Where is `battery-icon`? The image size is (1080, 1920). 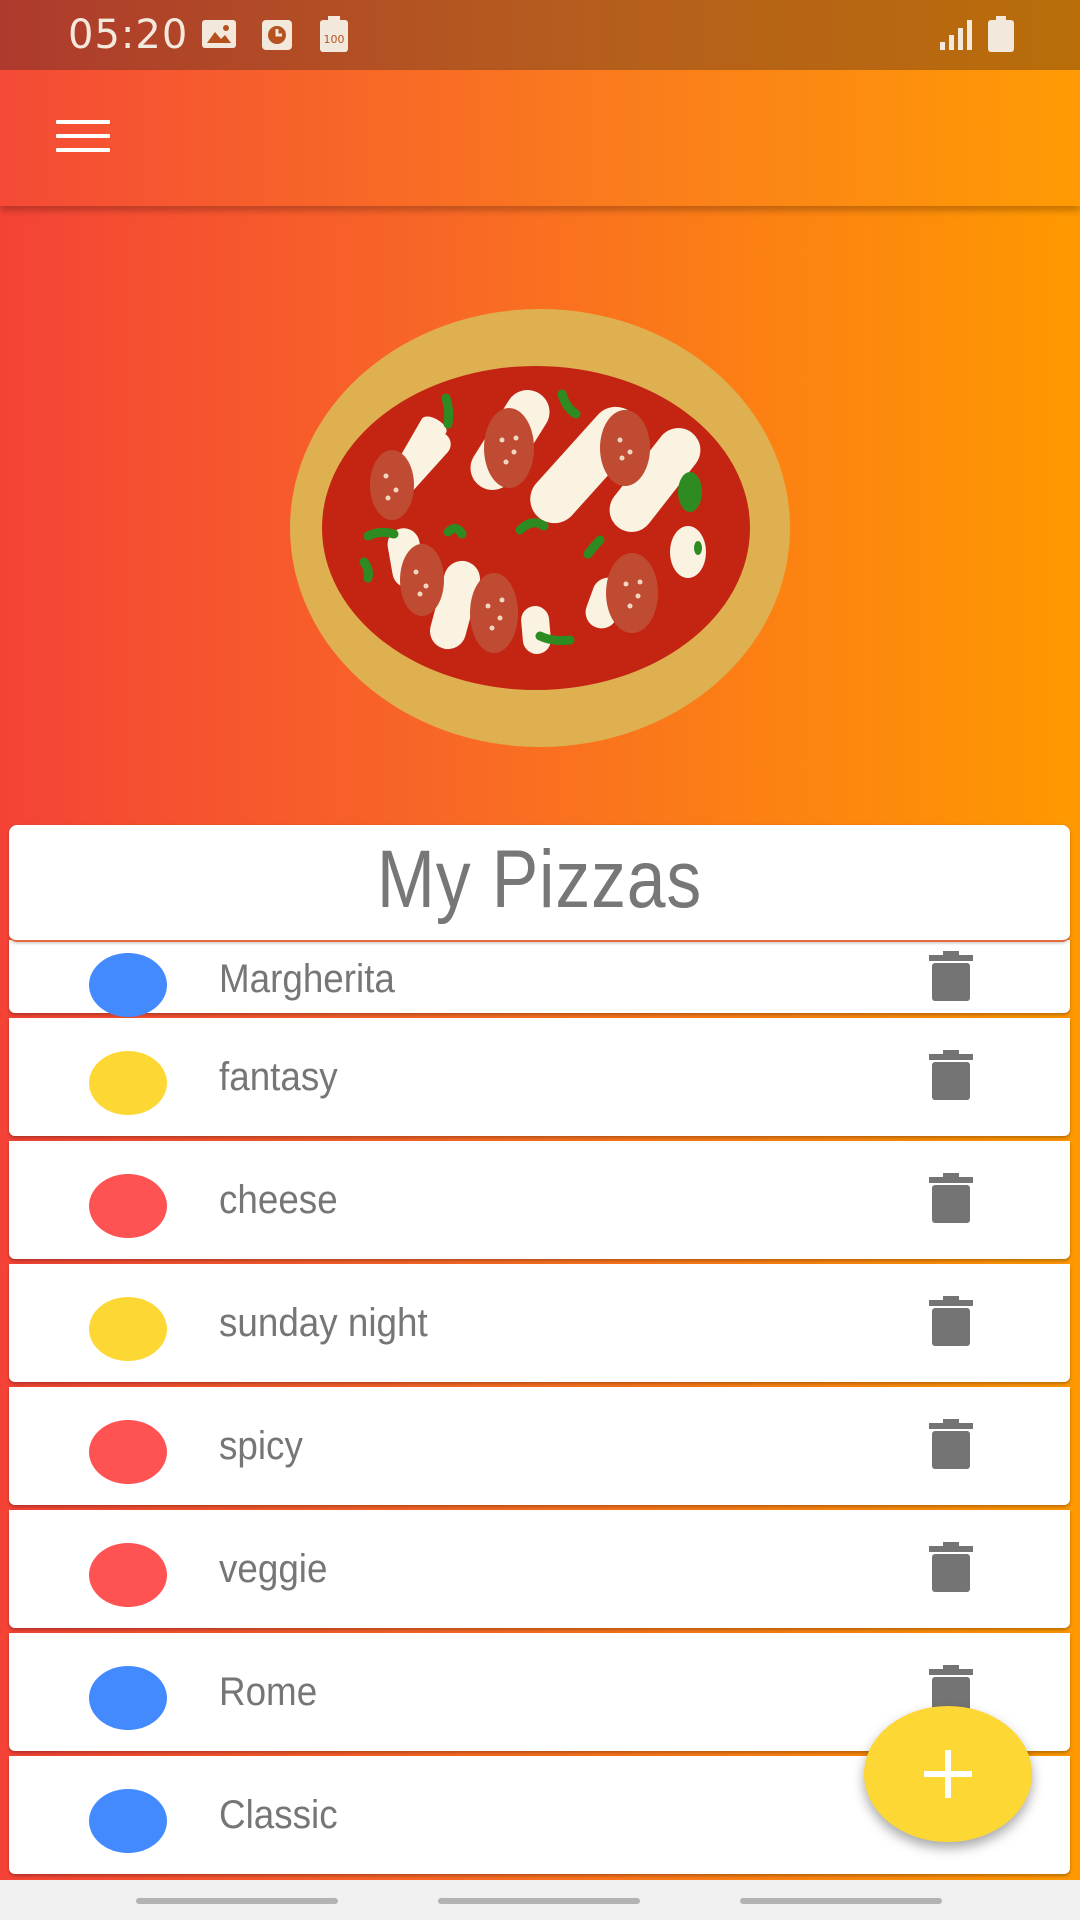
battery-icon is located at coordinates (1001, 36).